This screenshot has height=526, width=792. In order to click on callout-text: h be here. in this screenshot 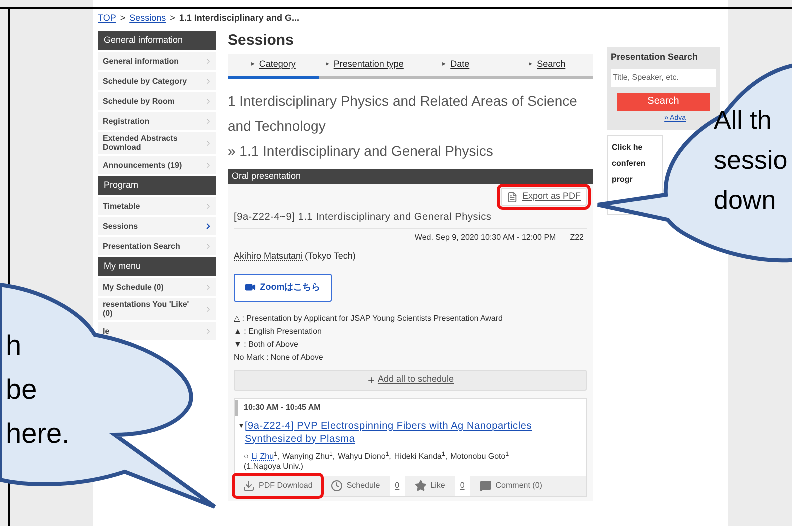, I will do `click(38, 390)`.